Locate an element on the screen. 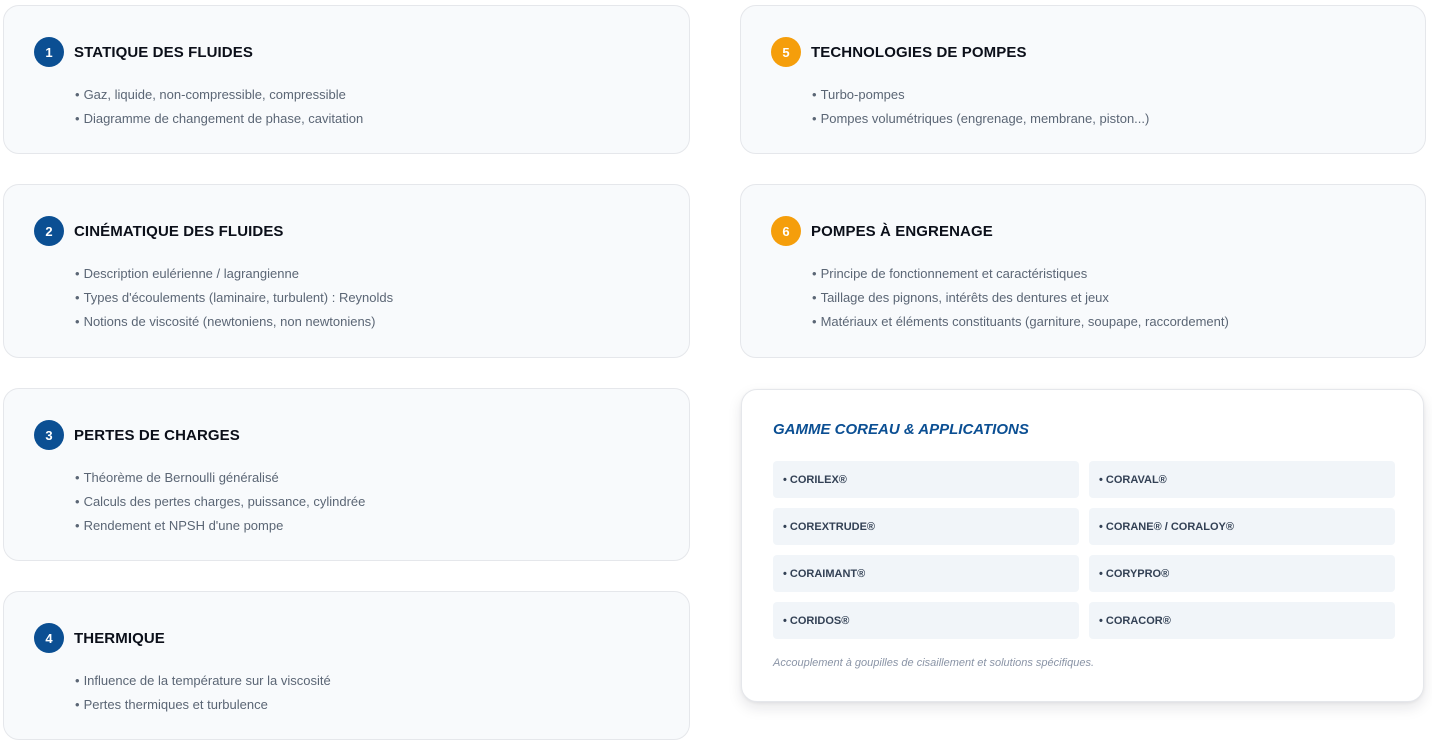 This screenshot has width=1432, height=749. module-title: POMPES À ENGRENAGE is located at coordinates (902, 231).